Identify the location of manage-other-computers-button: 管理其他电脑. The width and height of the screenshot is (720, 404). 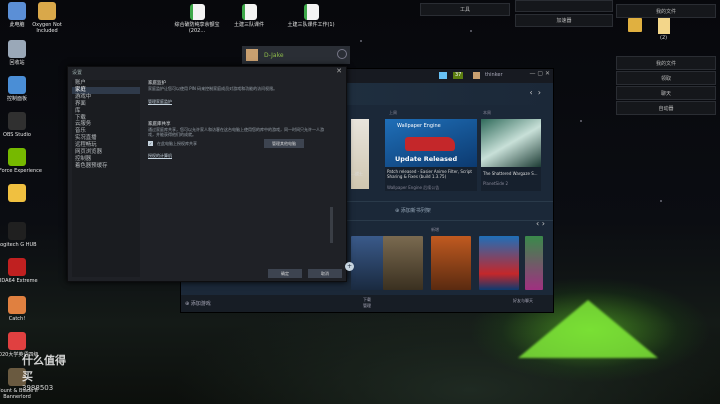
(284, 143).